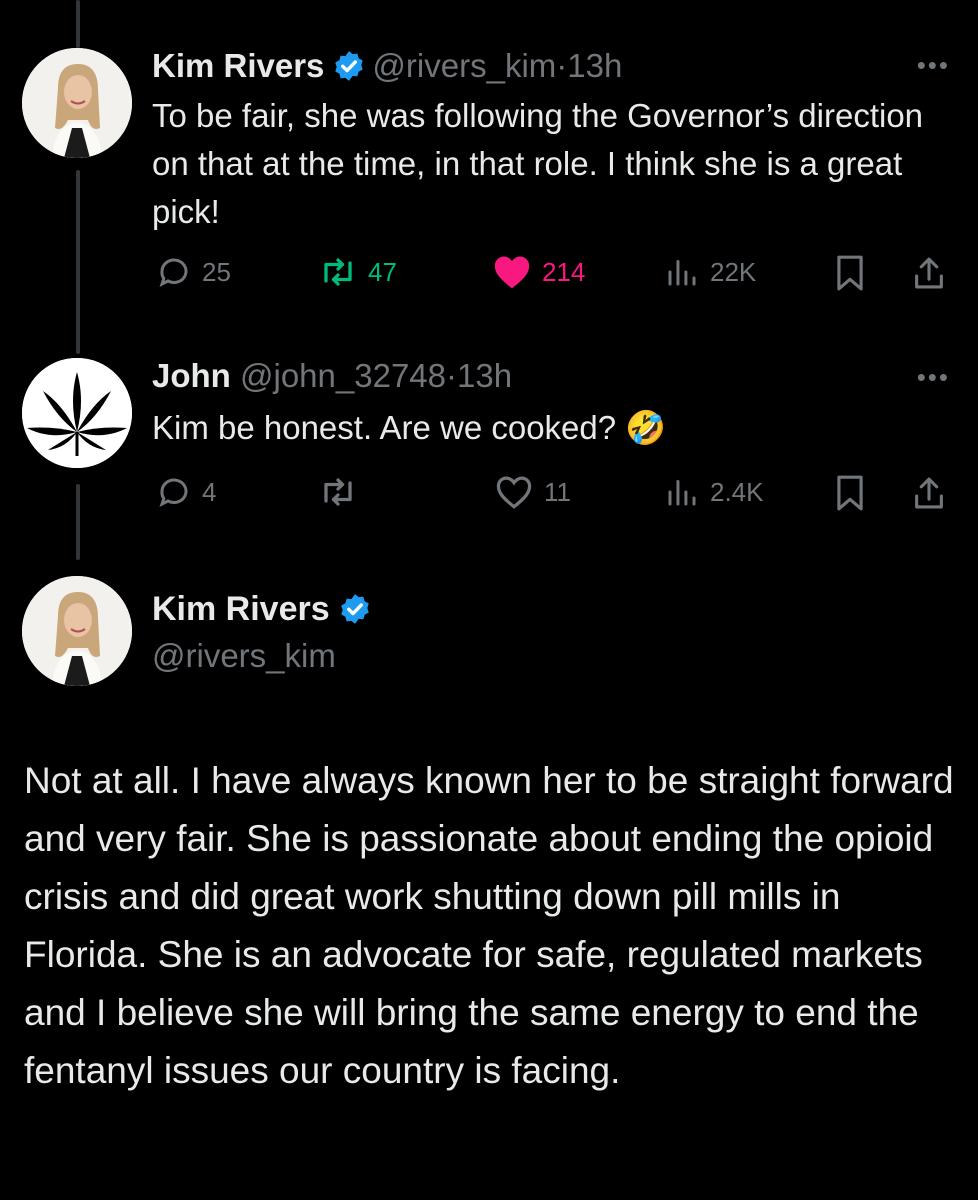  What do you see at coordinates (737, 491) in the screenshot?
I see `views-count: 2.4K` at bounding box center [737, 491].